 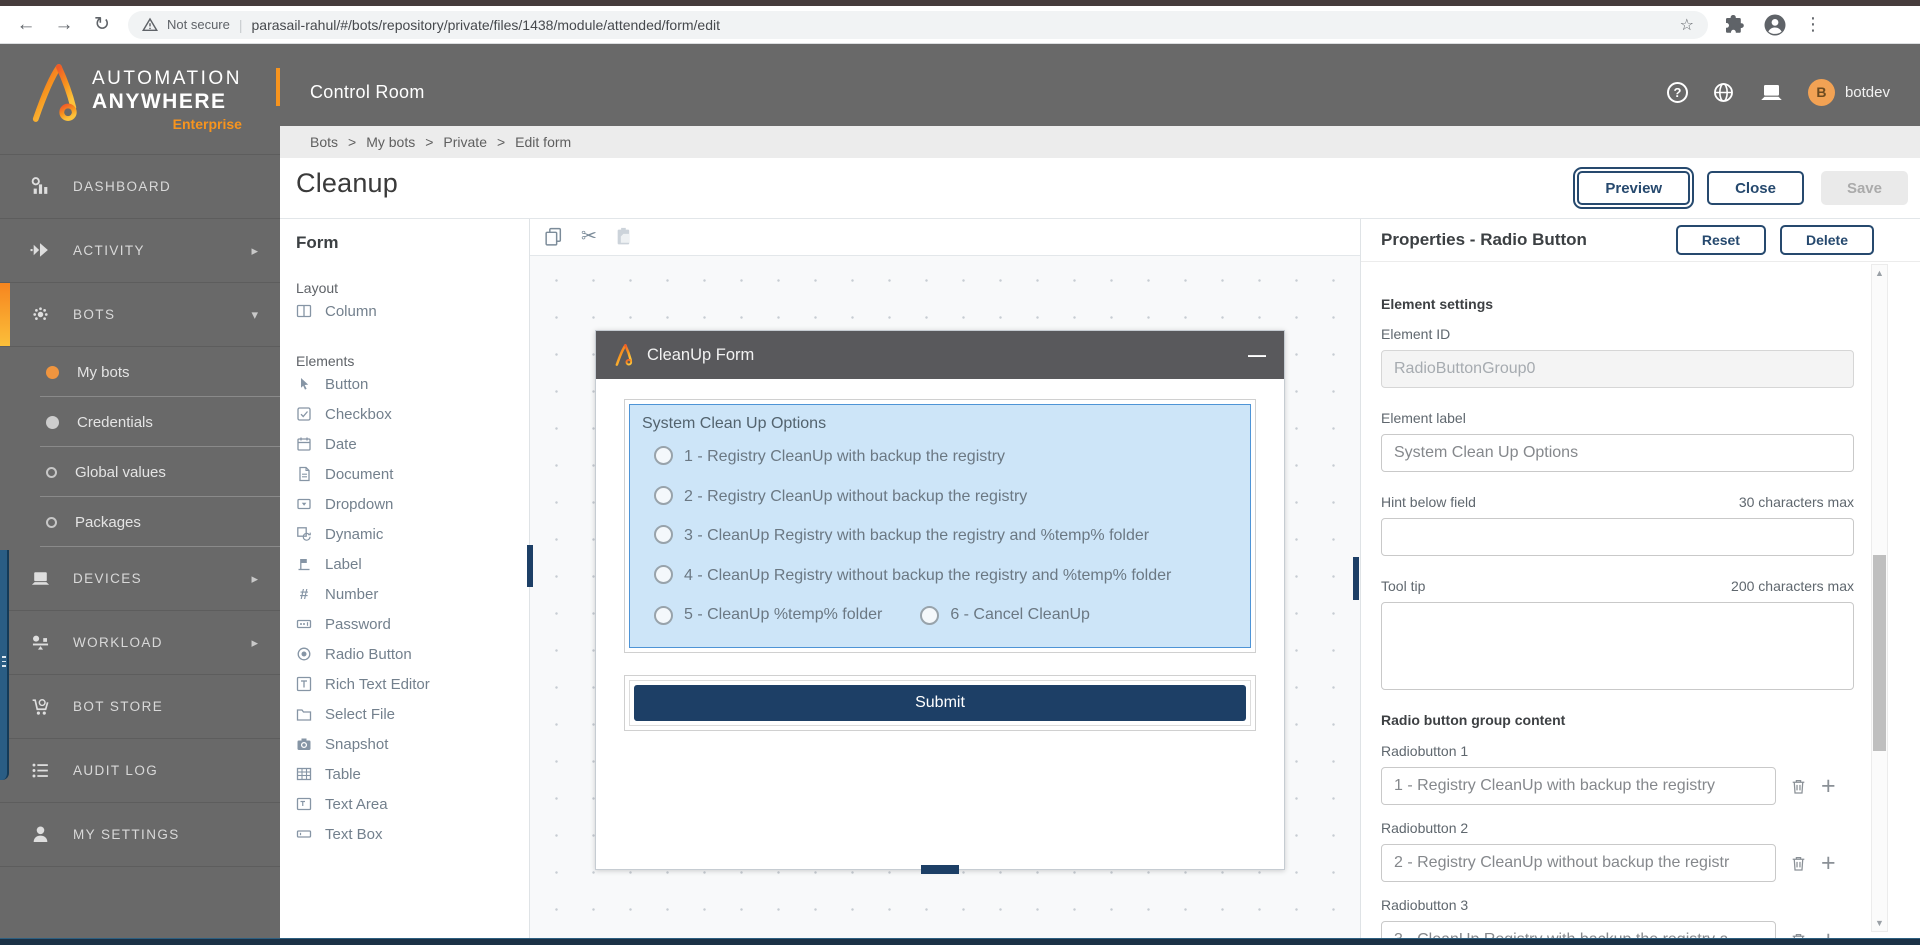 What do you see at coordinates (1634, 188) in the screenshot?
I see `preview-button: Preview` at bounding box center [1634, 188].